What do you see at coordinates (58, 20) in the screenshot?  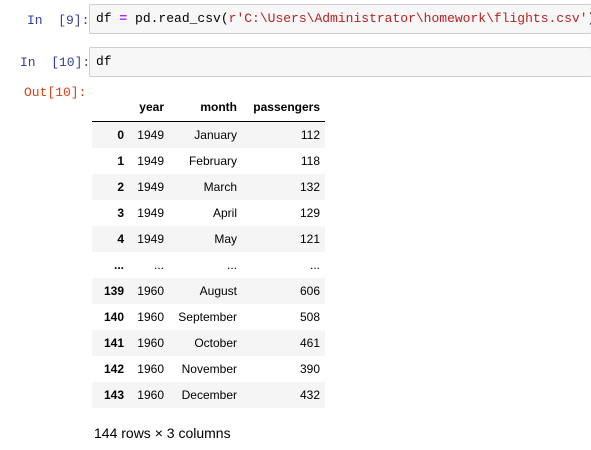 I see `input-prompt-9: In [9]:` at bounding box center [58, 20].